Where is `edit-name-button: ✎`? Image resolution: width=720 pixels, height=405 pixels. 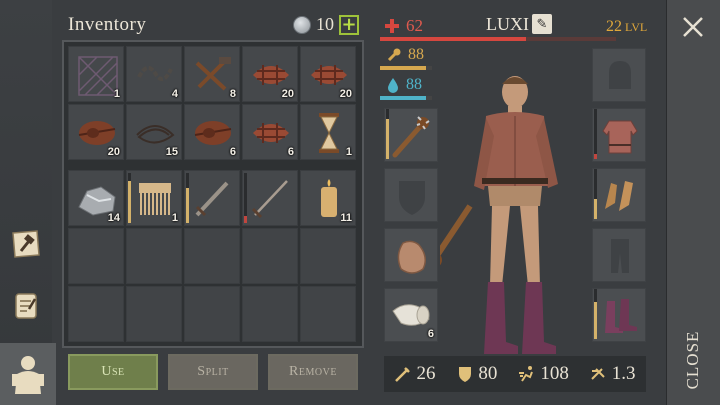
edit-name-button: ✎ is located at coordinates (542, 24).